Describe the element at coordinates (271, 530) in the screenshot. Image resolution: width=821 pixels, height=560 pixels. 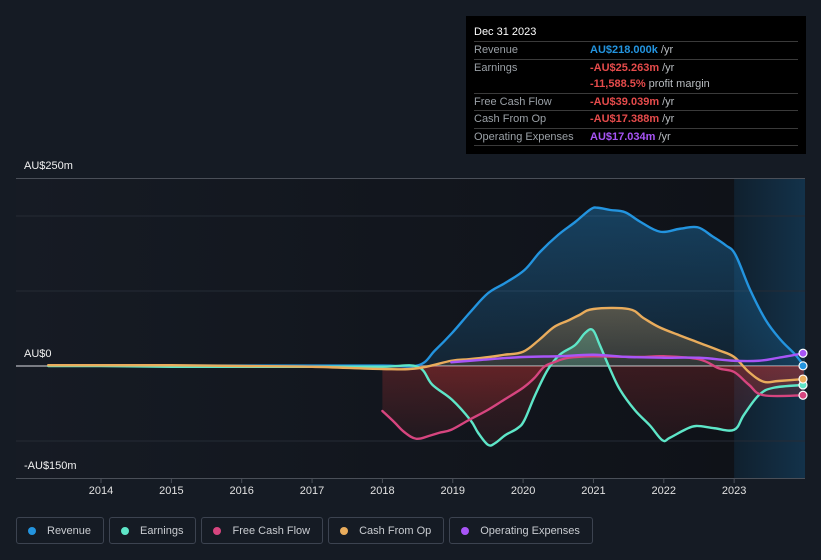
I see `legend-label: Free Cash Flow` at that location.